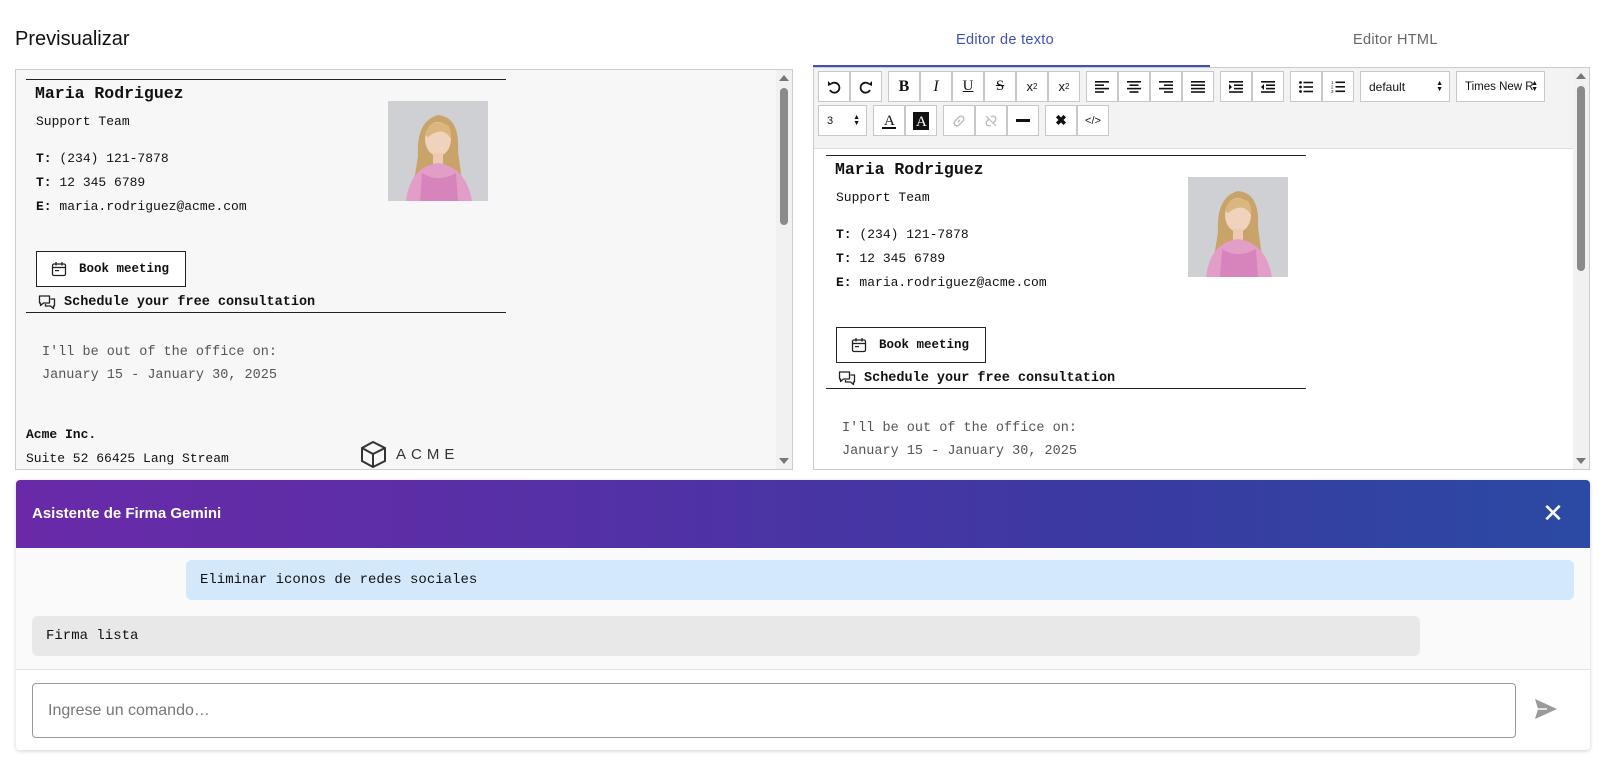 This screenshot has height=760, width=1603. What do you see at coordinates (1581, 268) in the screenshot?
I see `editor-scrollbar` at bounding box center [1581, 268].